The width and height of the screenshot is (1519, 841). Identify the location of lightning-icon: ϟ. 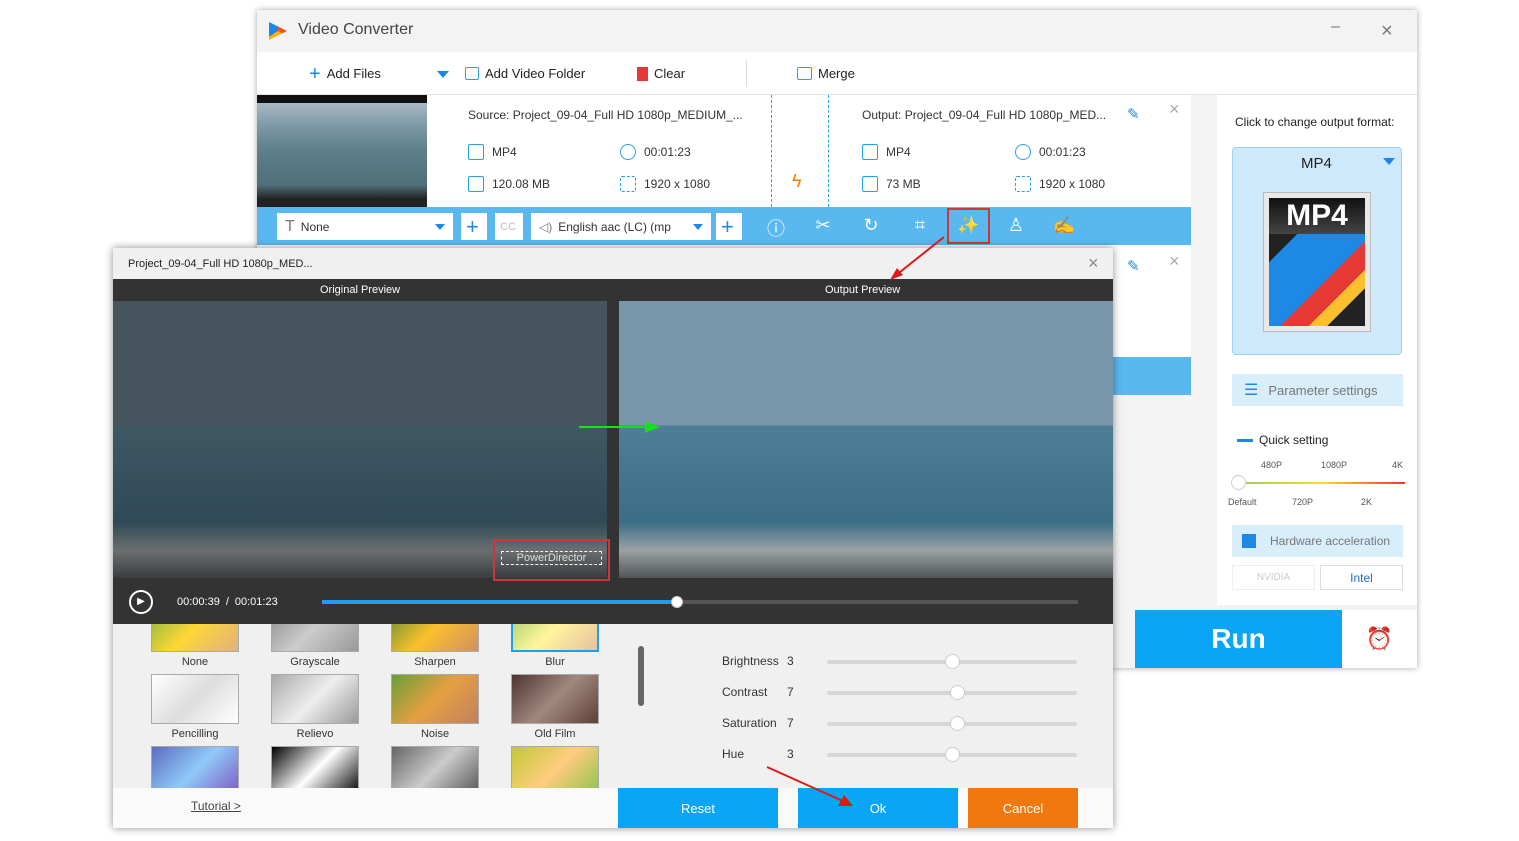
(797, 181).